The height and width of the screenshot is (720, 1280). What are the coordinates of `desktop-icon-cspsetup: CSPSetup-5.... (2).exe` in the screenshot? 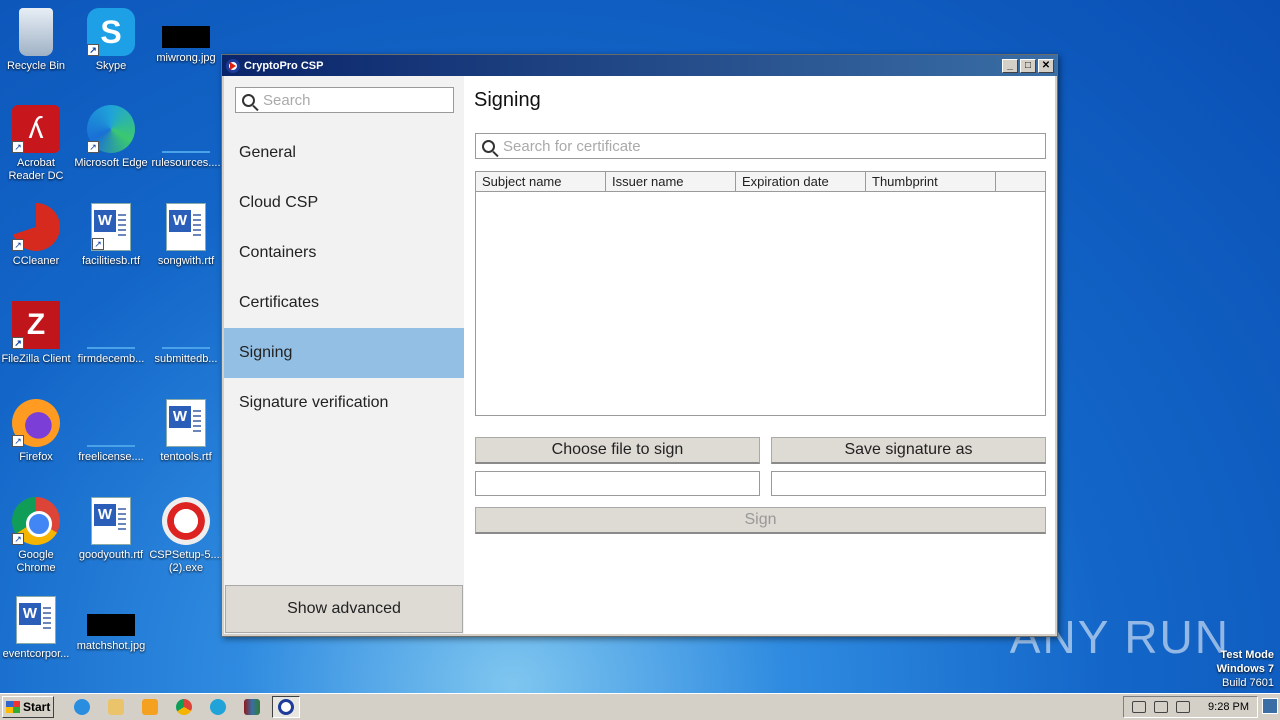 It's located at (186, 536).